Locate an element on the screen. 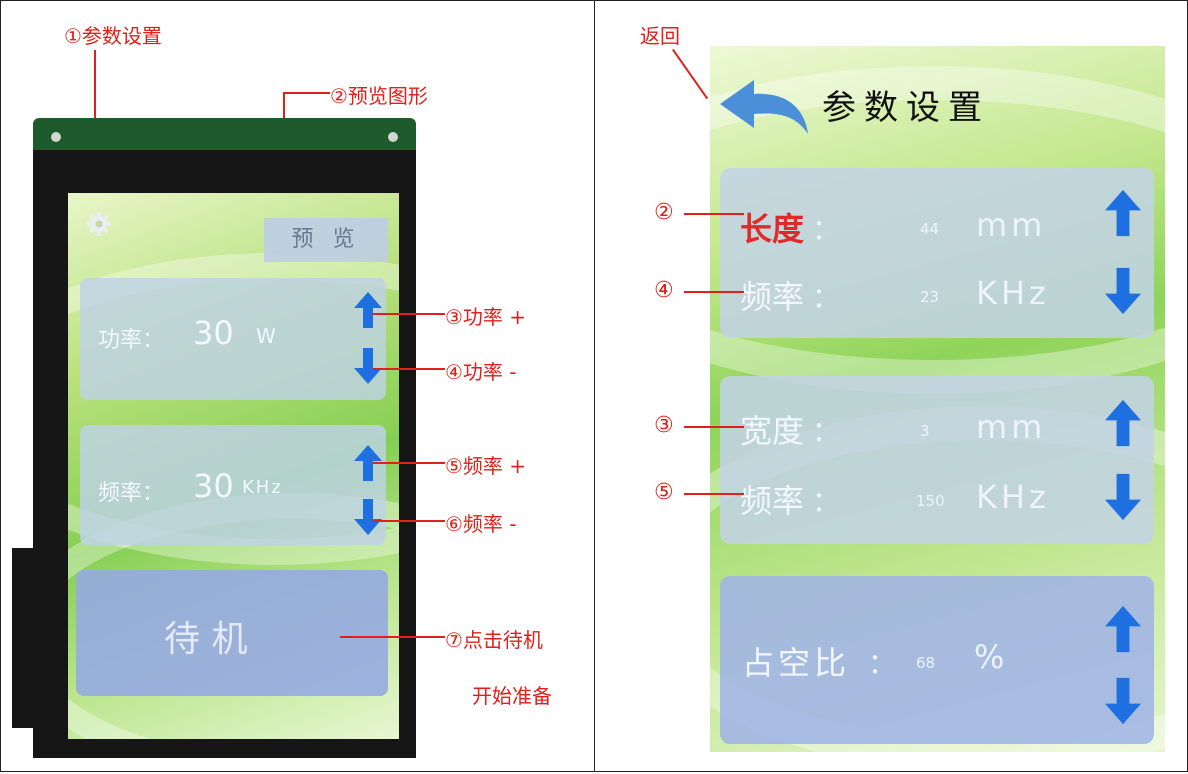  annotation-param-settings: ①参数设置 is located at coordinates (113, 36).